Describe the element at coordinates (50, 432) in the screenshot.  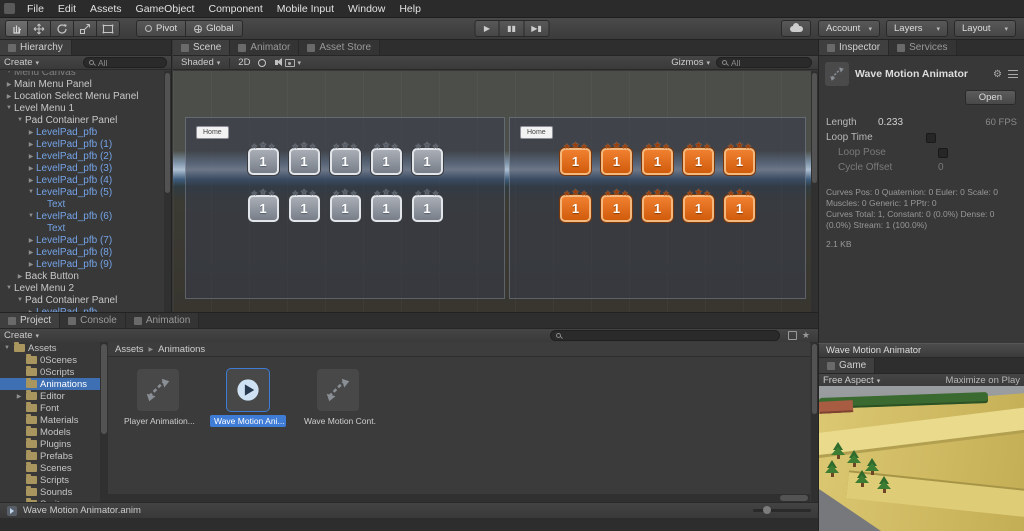
I see `folder-item: Models` at that location.